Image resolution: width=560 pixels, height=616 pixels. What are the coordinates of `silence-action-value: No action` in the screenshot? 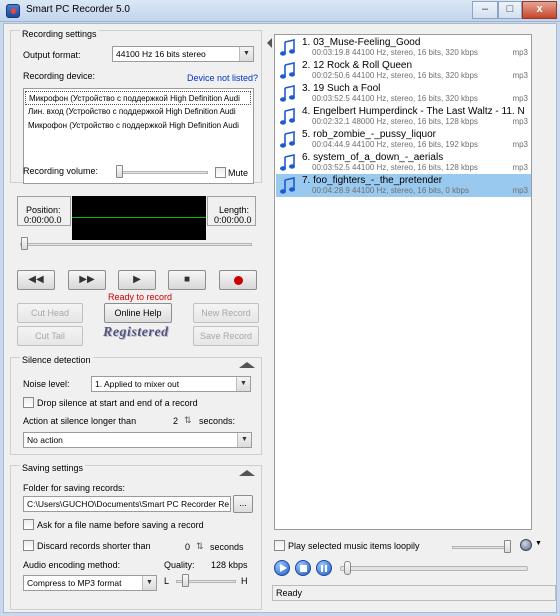 It's located at (45, 440).